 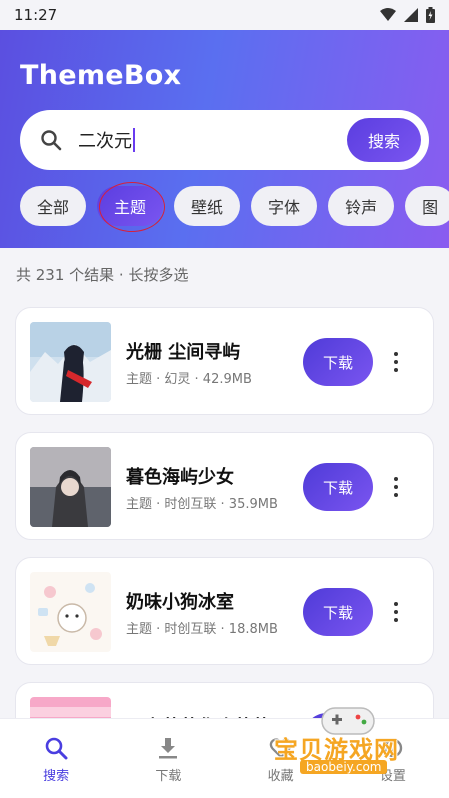 I want to click on status-icons, so click(x=407, y=15).